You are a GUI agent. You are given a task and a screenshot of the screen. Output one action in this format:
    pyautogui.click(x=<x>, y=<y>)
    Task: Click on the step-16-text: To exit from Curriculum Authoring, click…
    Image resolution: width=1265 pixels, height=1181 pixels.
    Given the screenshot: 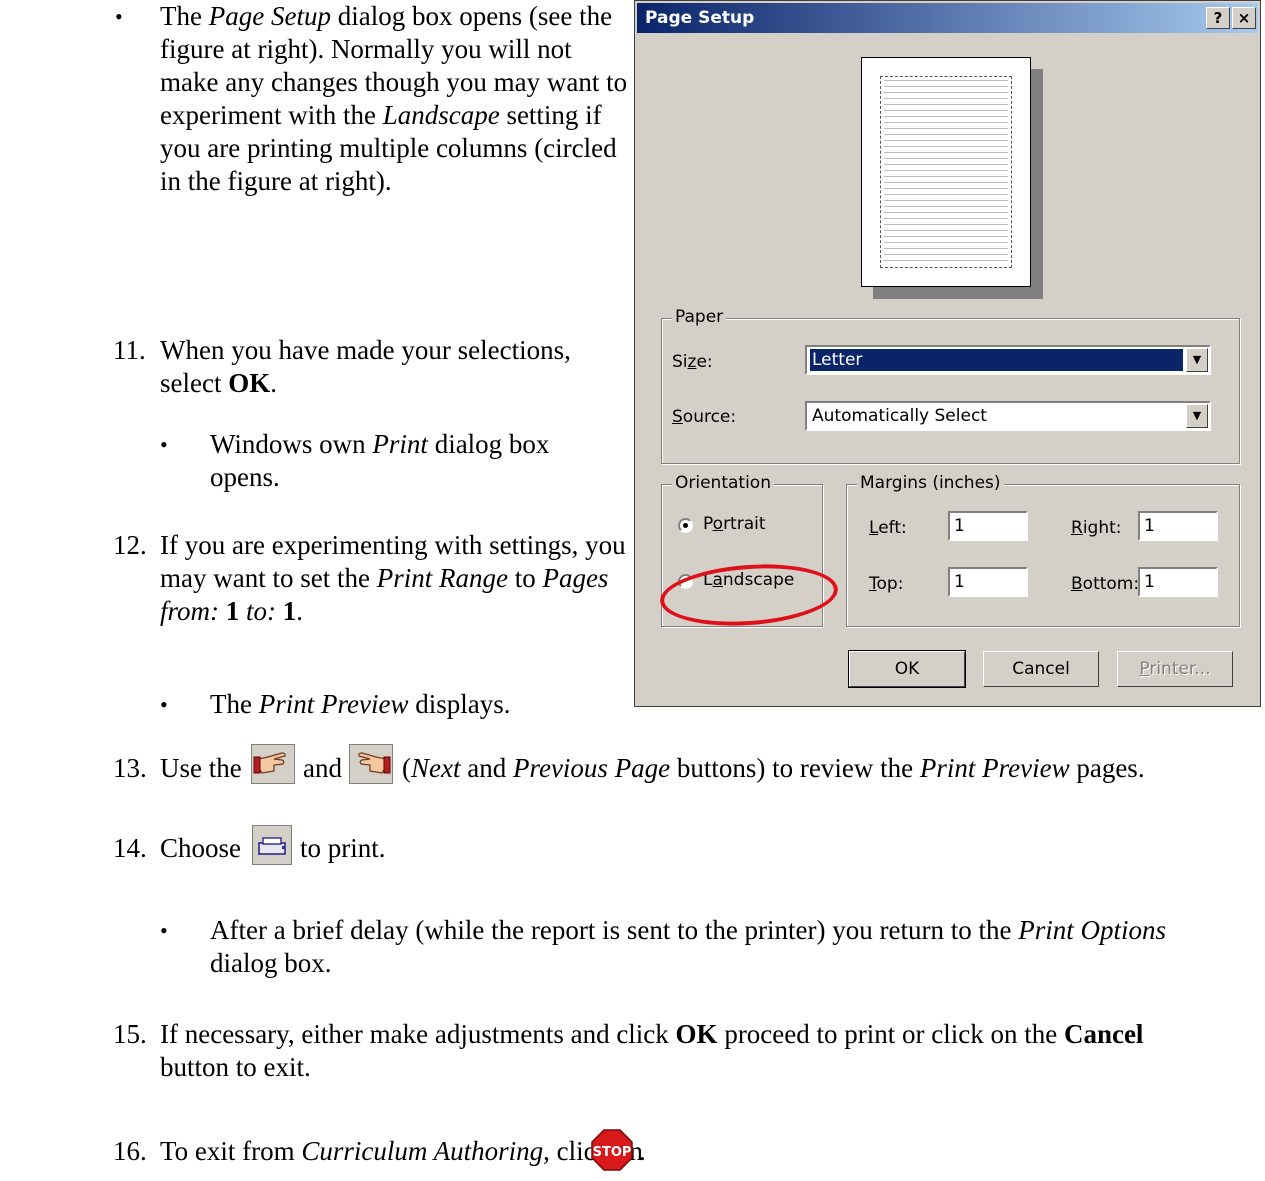 What is the action you would take?
    pyautogui.click(x=401, y=1151)
    